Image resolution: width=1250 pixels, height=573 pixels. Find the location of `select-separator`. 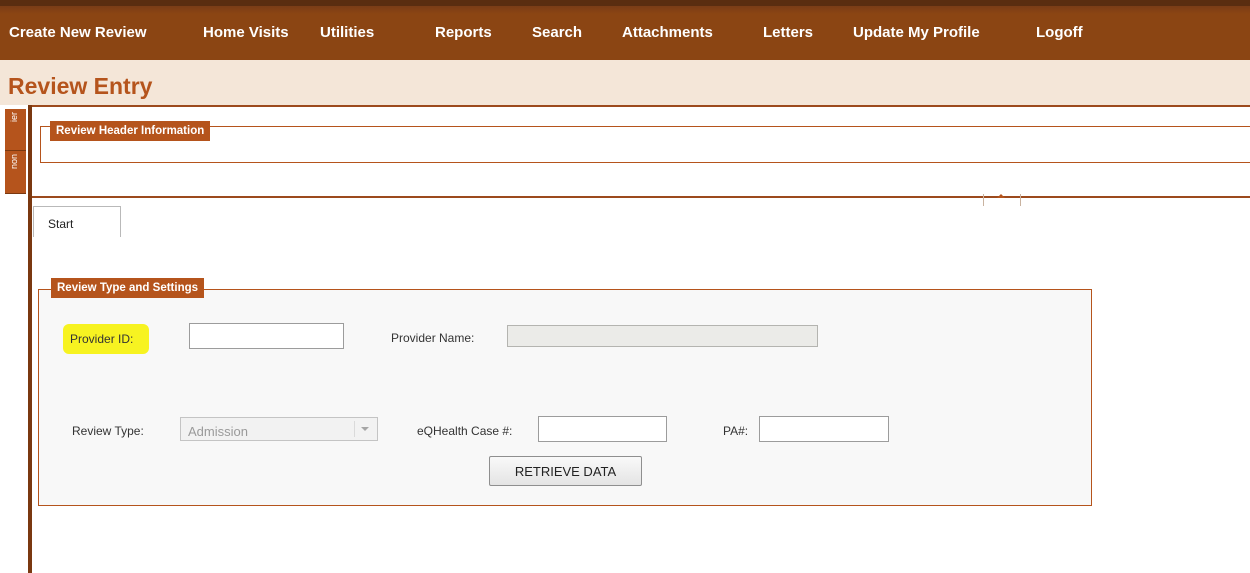

select-separator is located at coordinates (354, 429).